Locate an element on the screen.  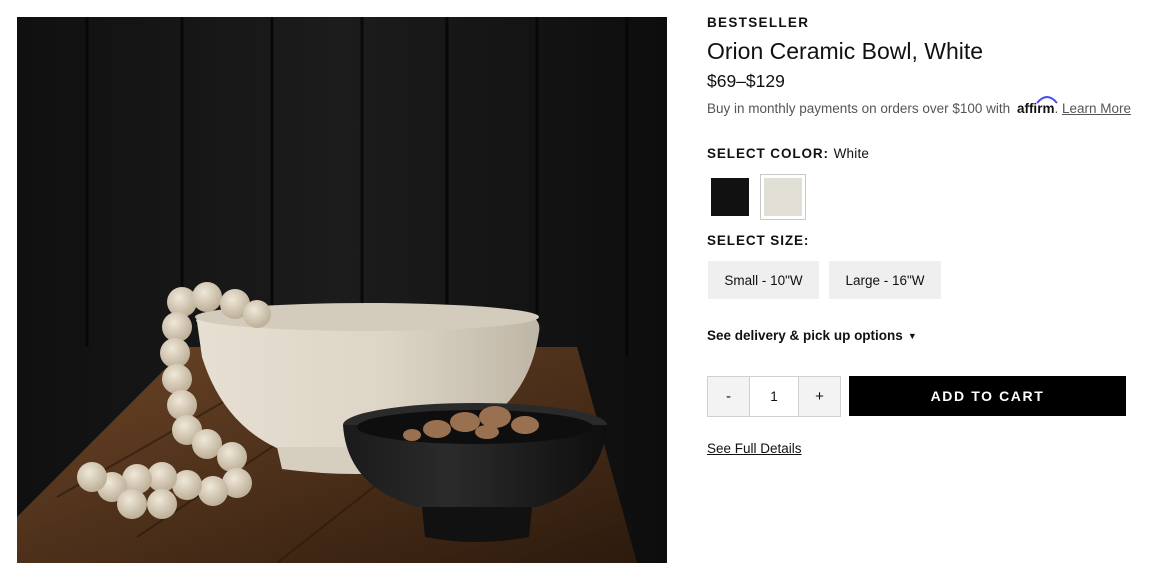
size-selector-label: SELECT SIZE: is located at coordinates (758, 240).